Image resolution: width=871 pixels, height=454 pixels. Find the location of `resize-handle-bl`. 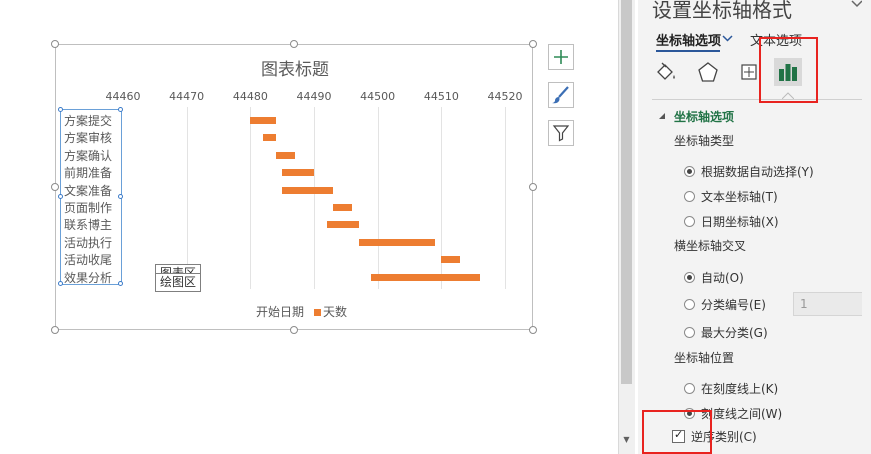

resize-handle-bl is located at coordinates (55, 330).